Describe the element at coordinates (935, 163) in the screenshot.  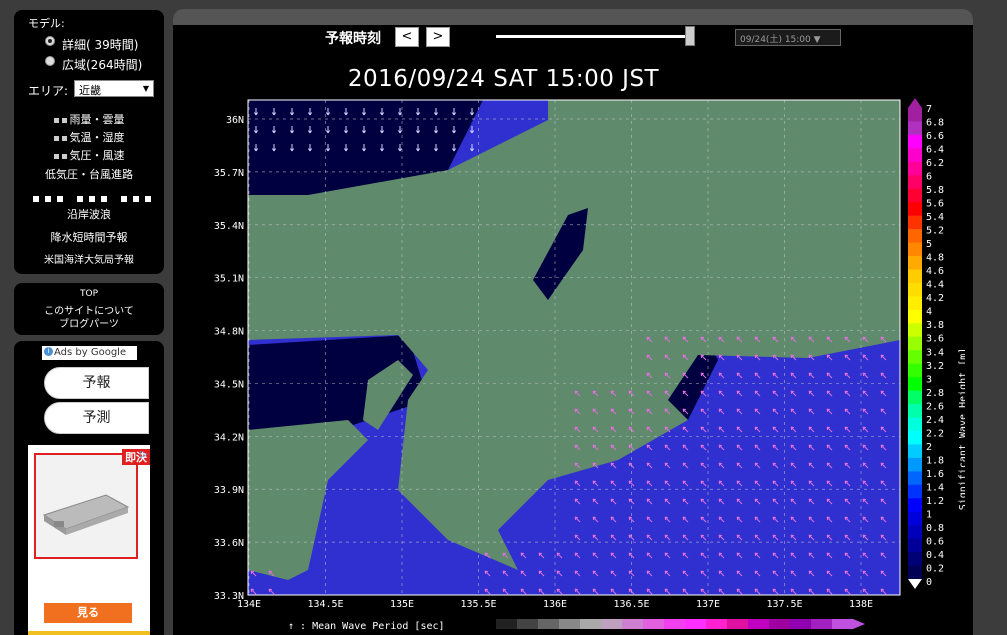
I see `colorbar-tick-label: 6.2` at that location.